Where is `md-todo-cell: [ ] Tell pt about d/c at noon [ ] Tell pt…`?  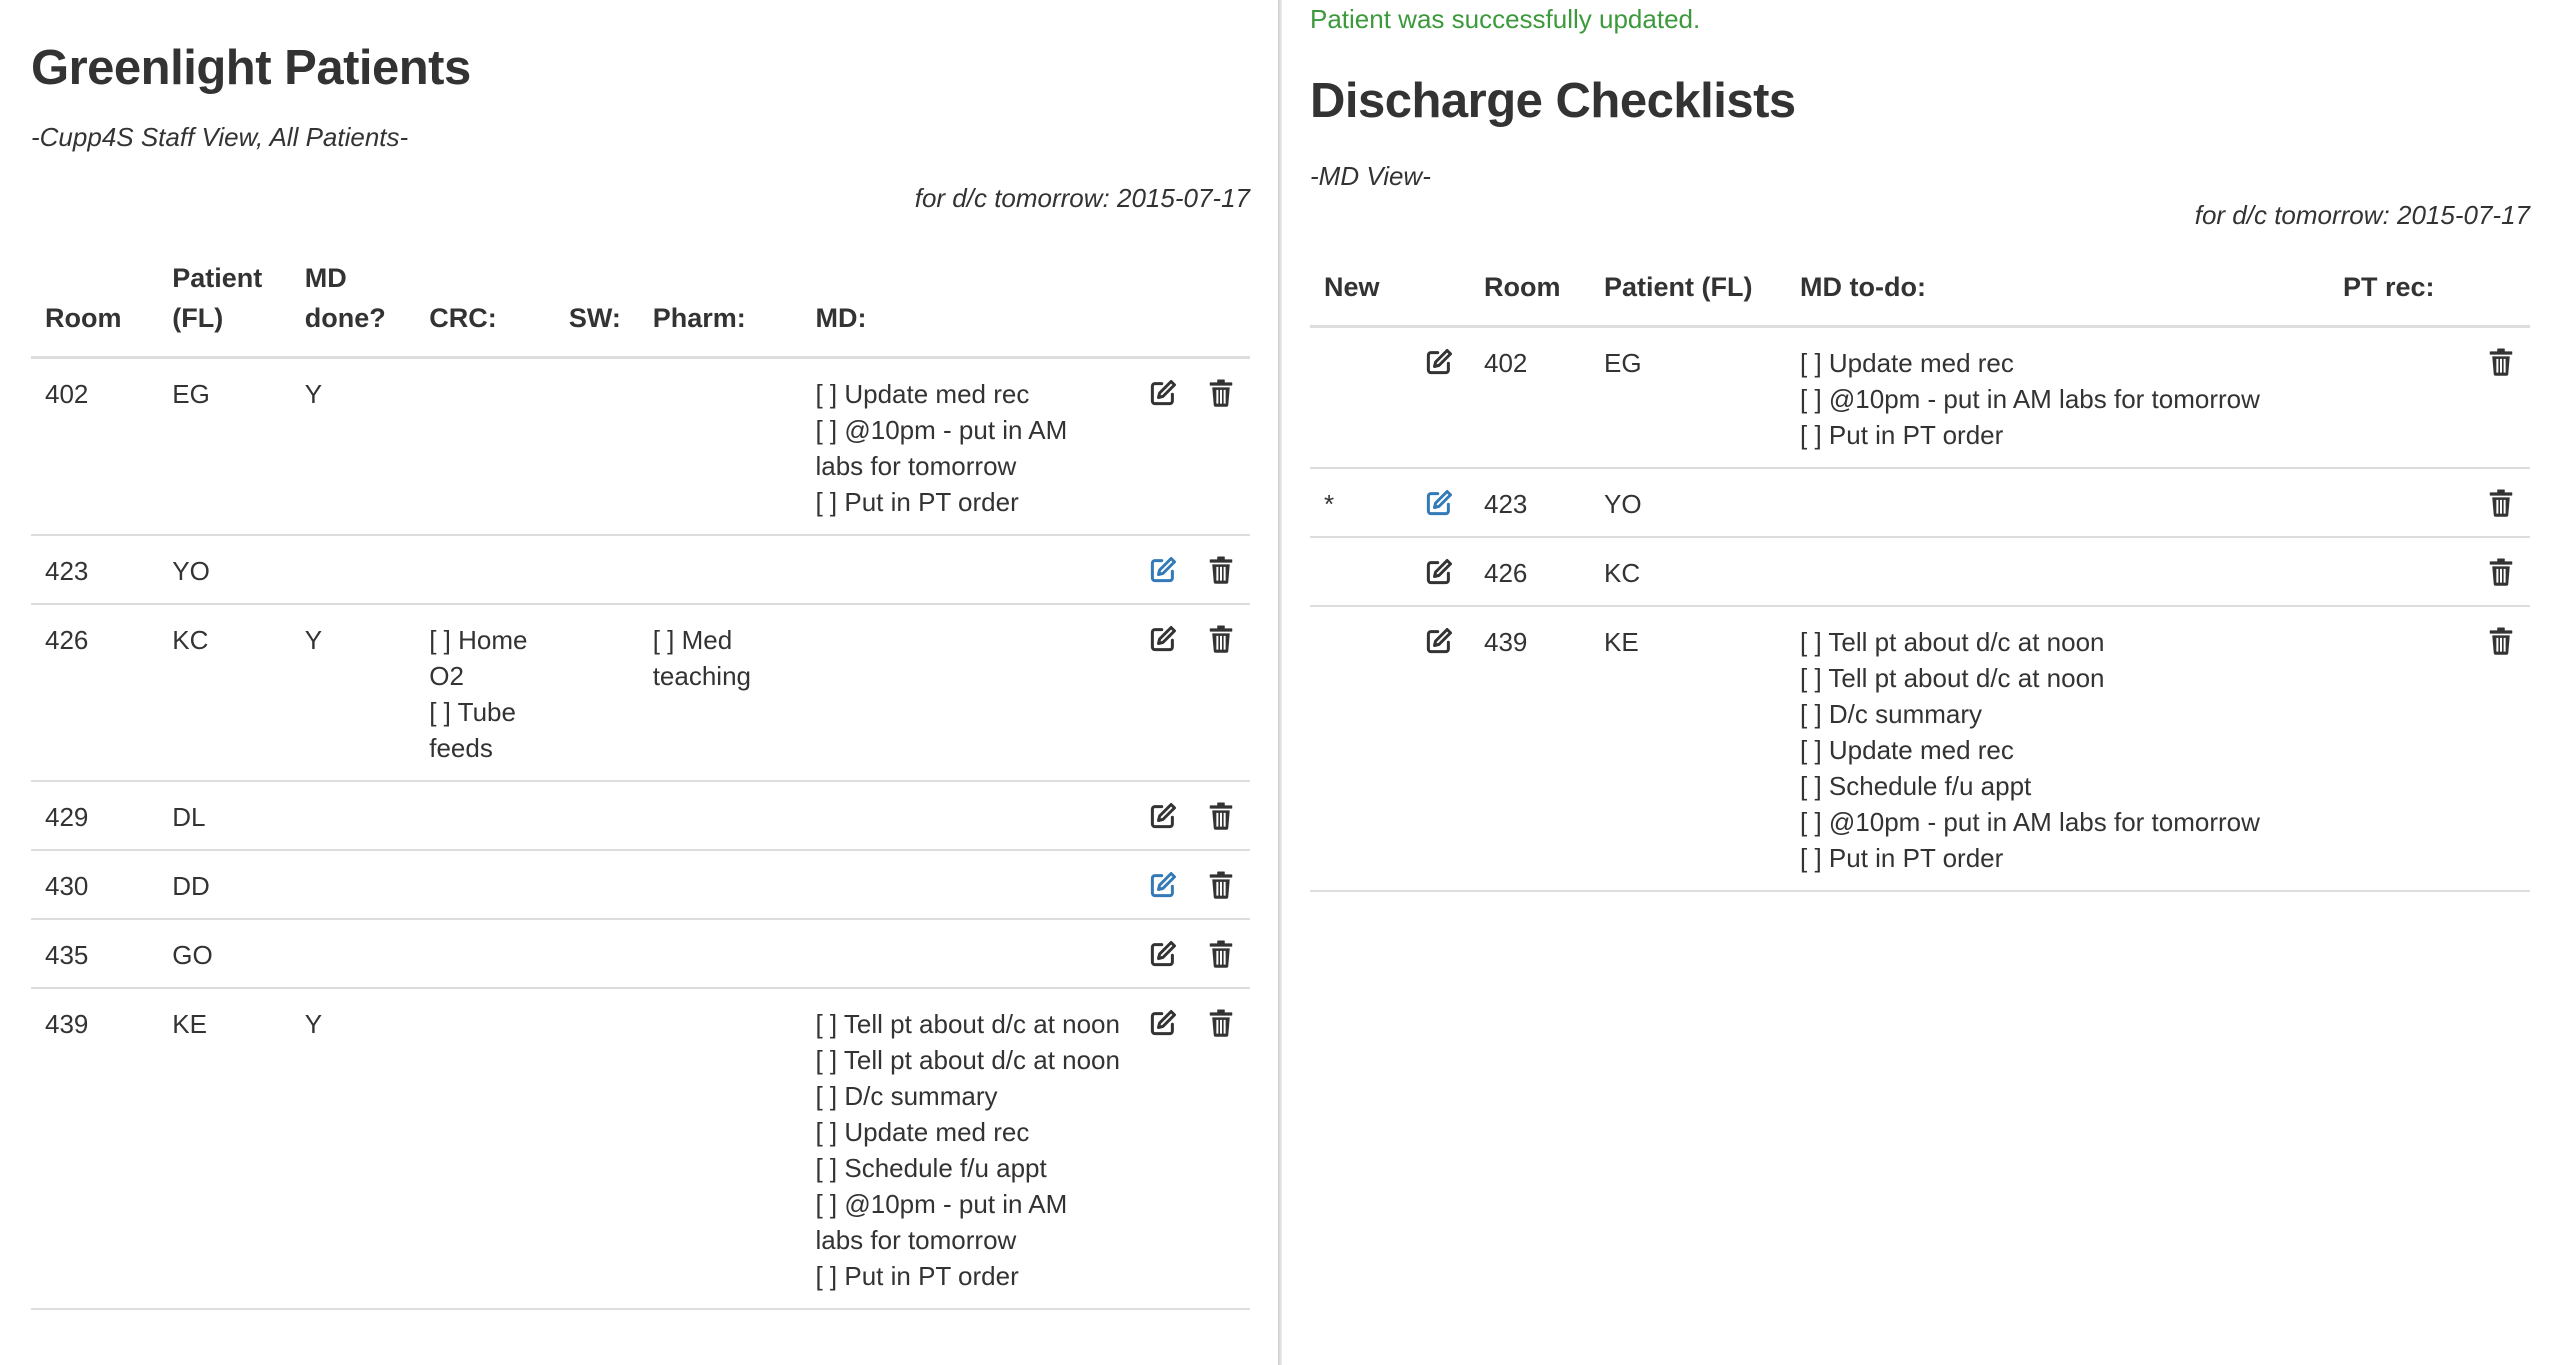
md-todo-cell: [ ] Tell pt about d/c at noon [ ] Tell pt… is located at coordinates (2057, 749).